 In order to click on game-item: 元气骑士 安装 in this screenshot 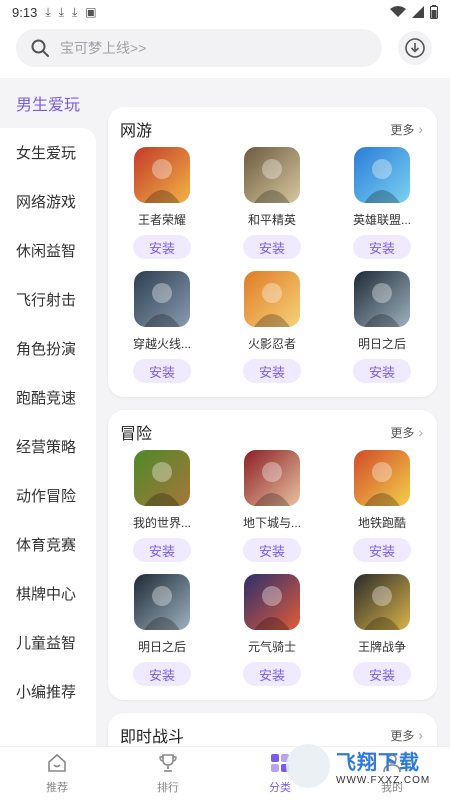, I will do `click(272, 630)`.